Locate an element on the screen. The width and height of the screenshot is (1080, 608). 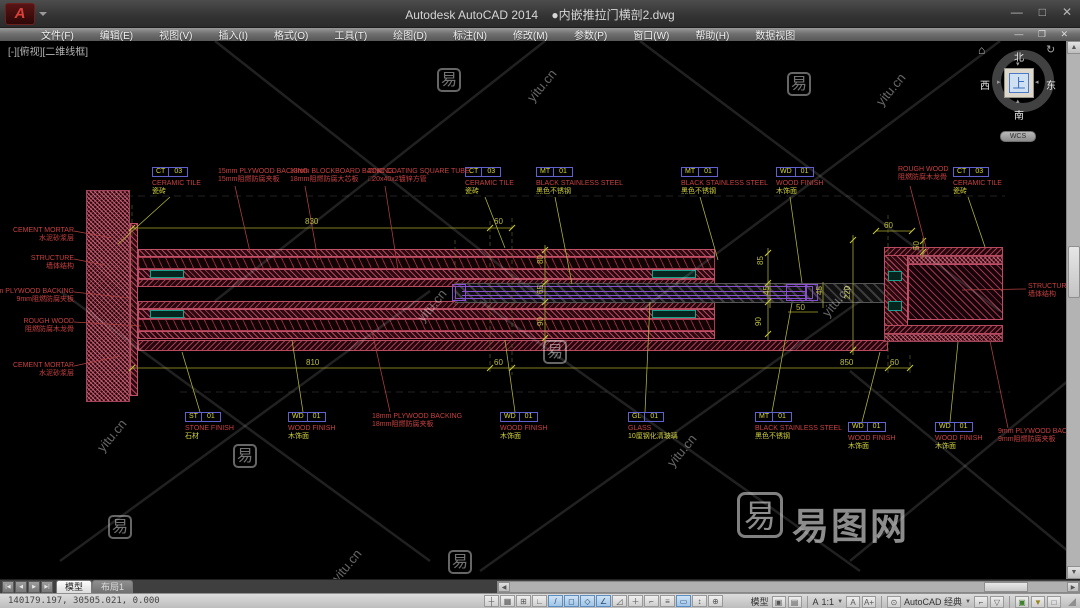
tab-nav-3: ▶| is located at coordinates (47, 587).